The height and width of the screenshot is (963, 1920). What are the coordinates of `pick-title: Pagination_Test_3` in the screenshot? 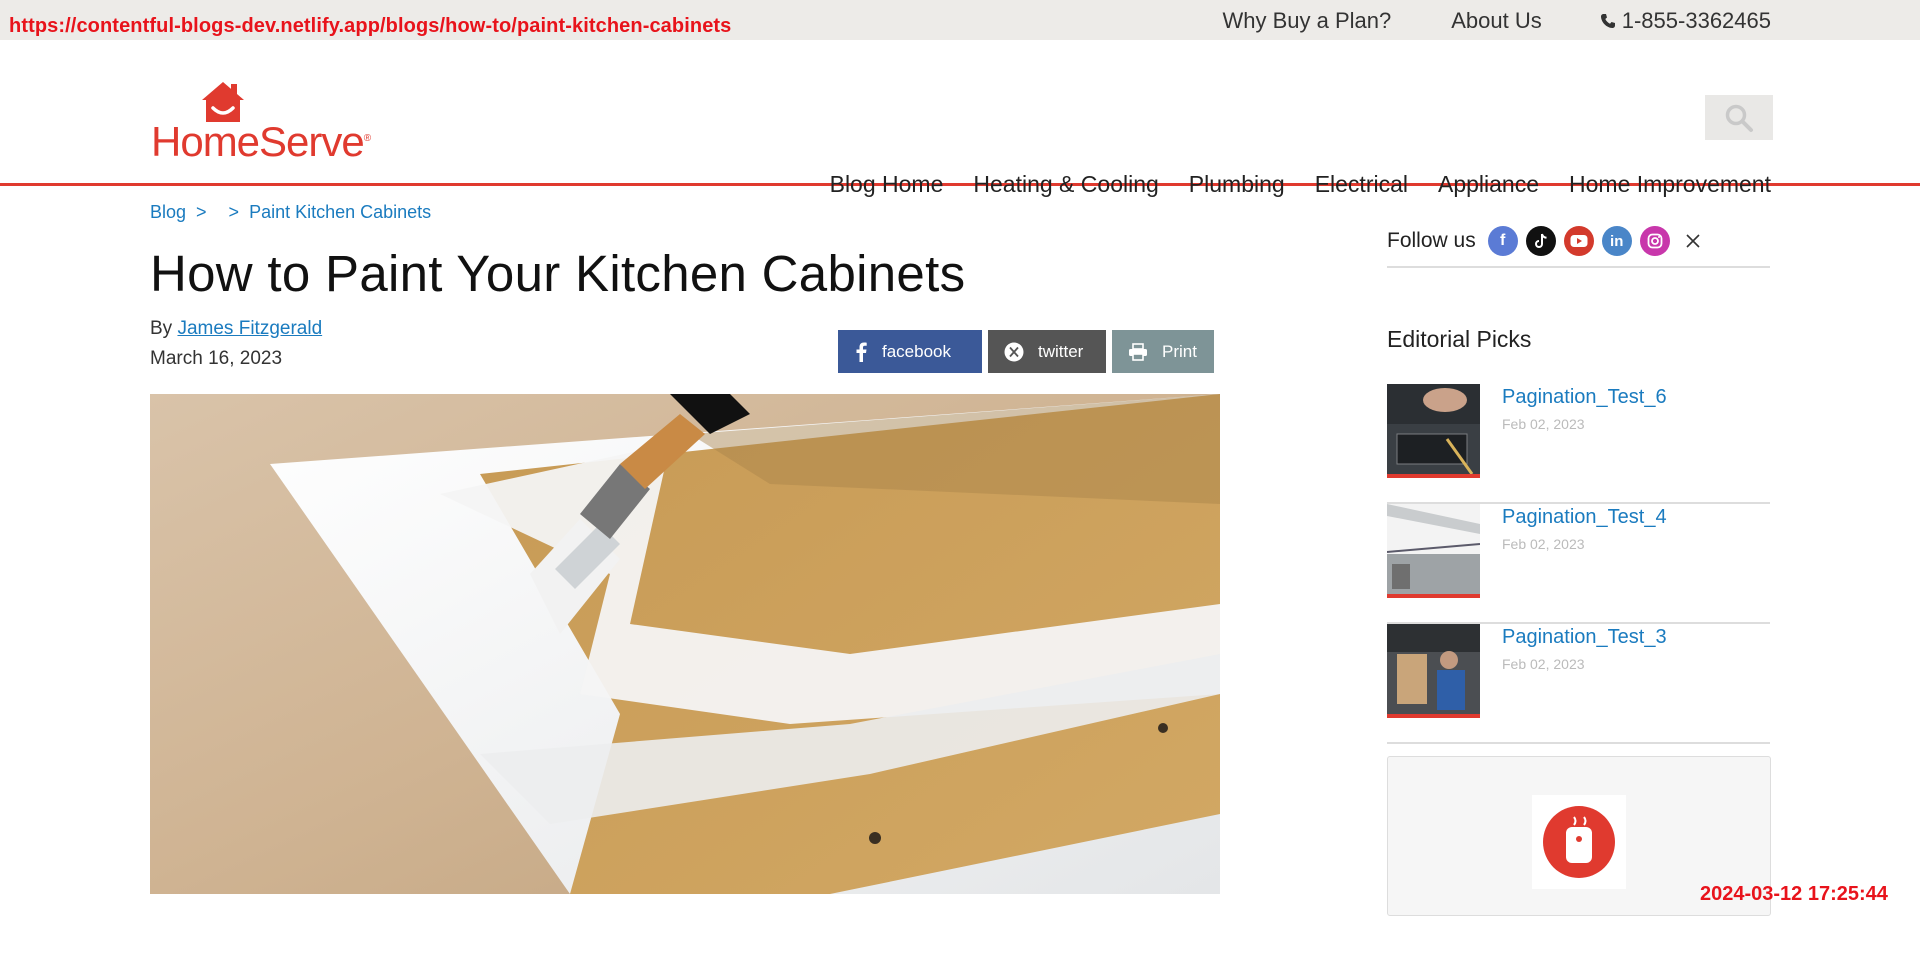 It's located at (1584, 637).